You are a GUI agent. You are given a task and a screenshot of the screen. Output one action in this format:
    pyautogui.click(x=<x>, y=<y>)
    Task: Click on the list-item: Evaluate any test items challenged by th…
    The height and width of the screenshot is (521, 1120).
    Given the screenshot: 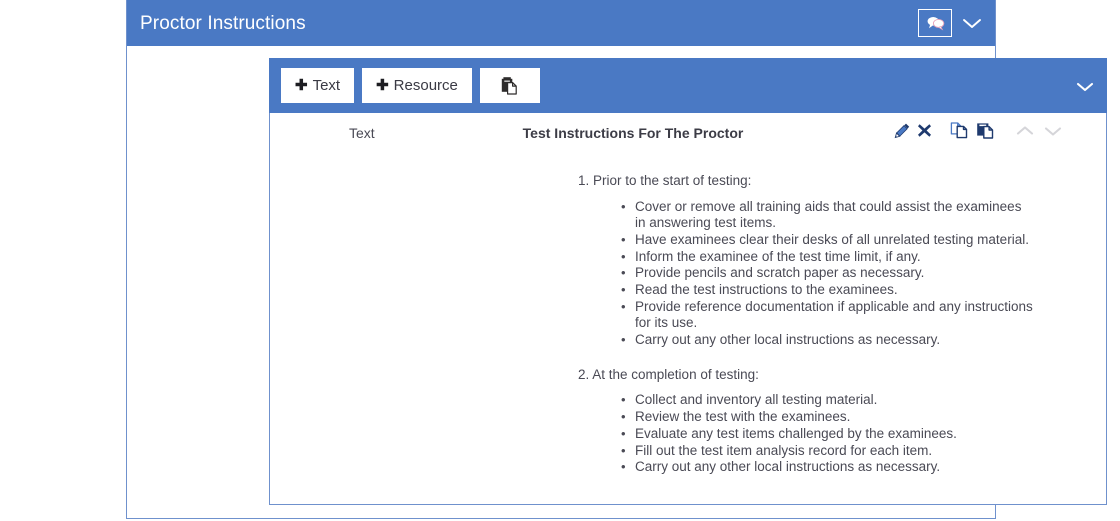 What is the action you would take?
    pyautogui.click(x=828, y=434)
    